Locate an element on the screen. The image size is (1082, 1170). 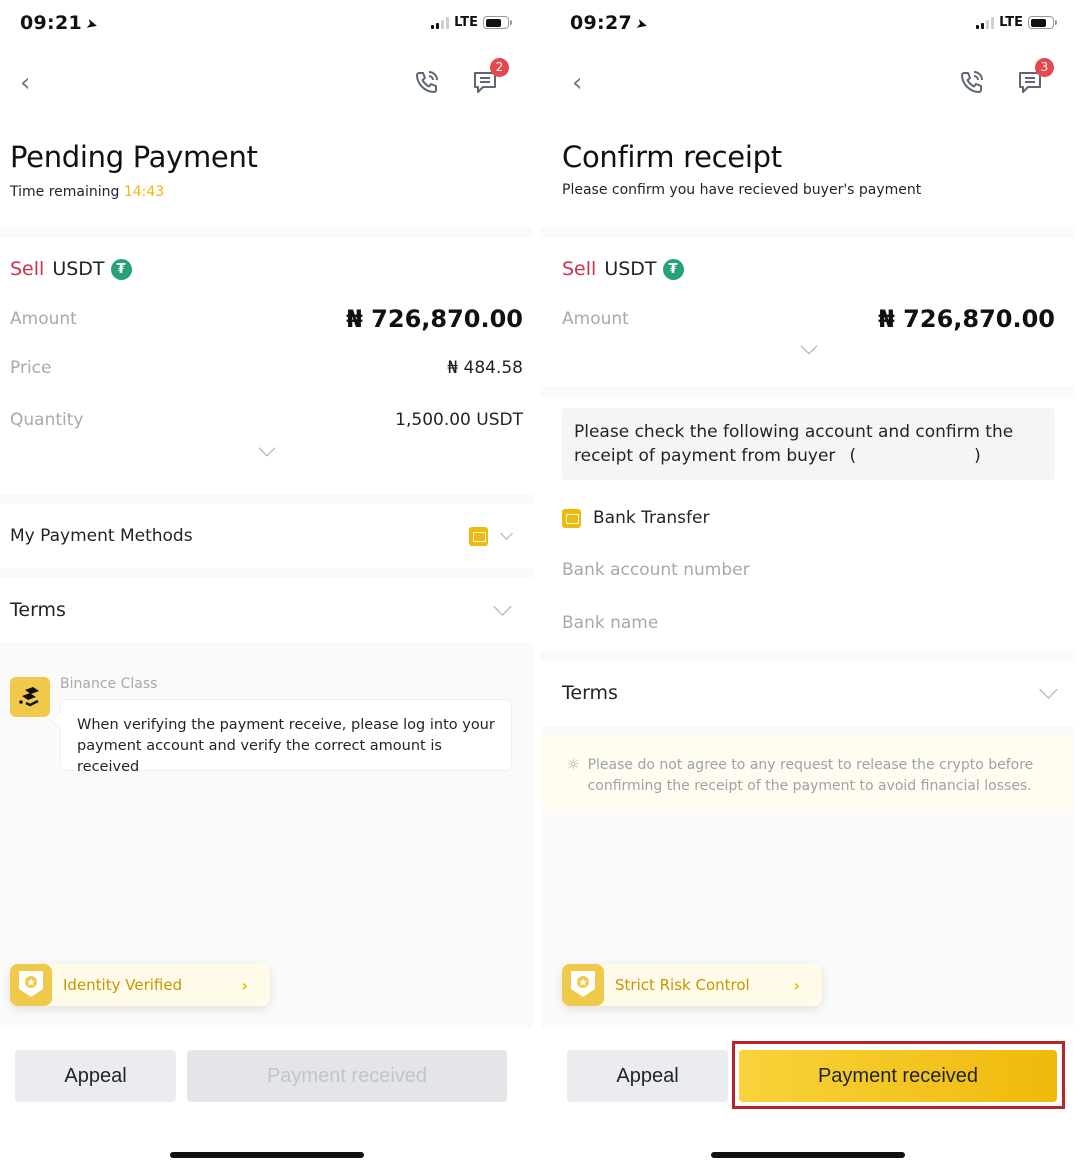
page-header: Pending Payment Time remaining 14:43 is located at coordinates (266, 173).